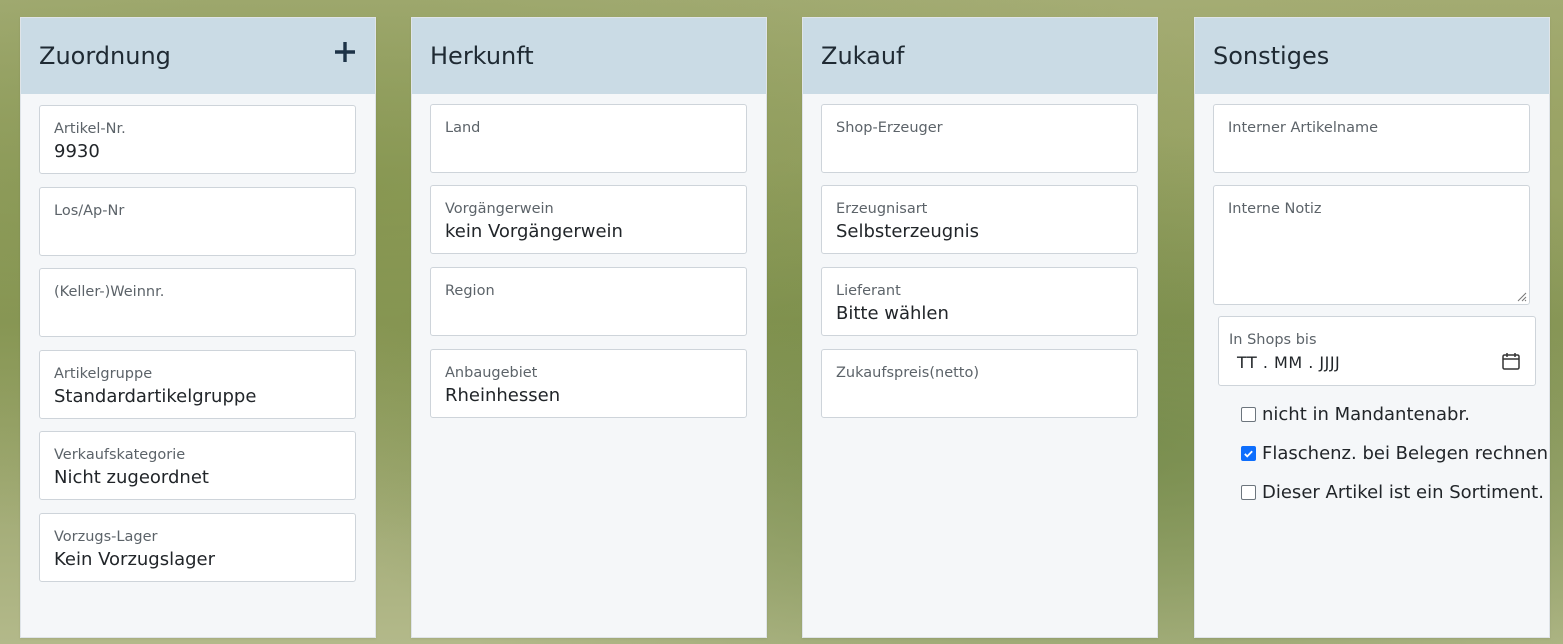  I want to click on checkbox-label: nicht in Mandantenabr., so click(1366, 414).